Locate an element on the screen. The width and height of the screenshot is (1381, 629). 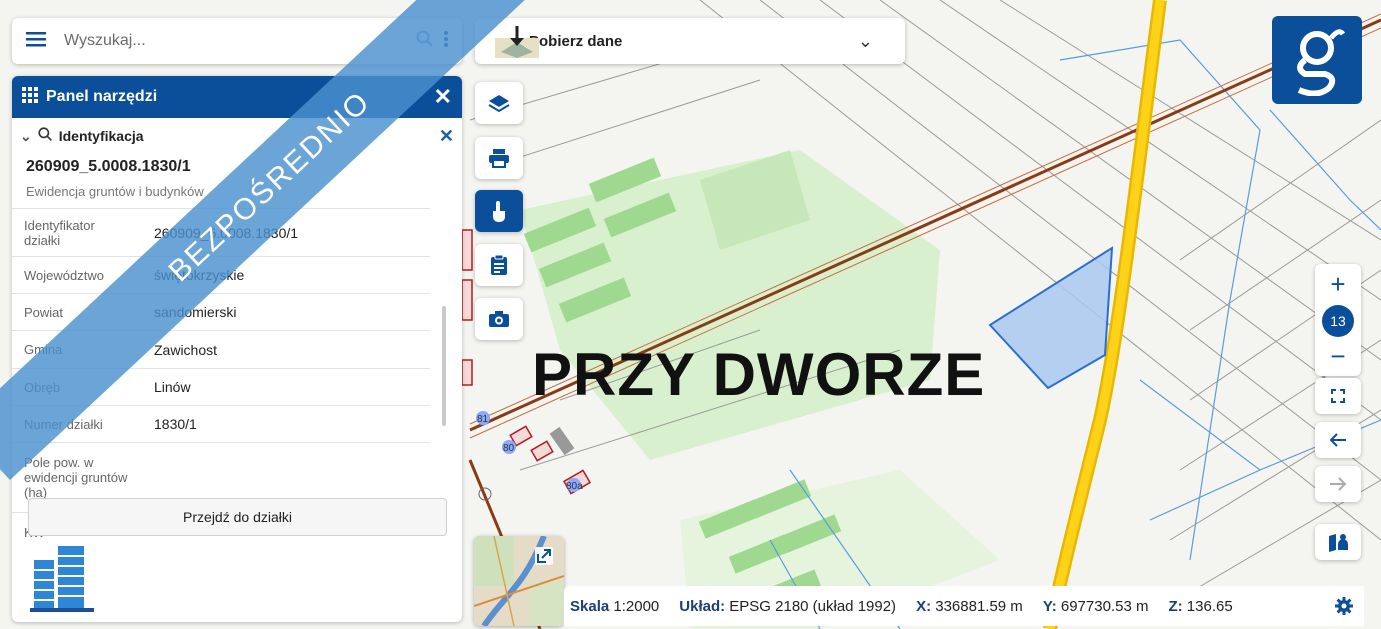
attr-value: 1830/1 is located at coordinates (286, 424).